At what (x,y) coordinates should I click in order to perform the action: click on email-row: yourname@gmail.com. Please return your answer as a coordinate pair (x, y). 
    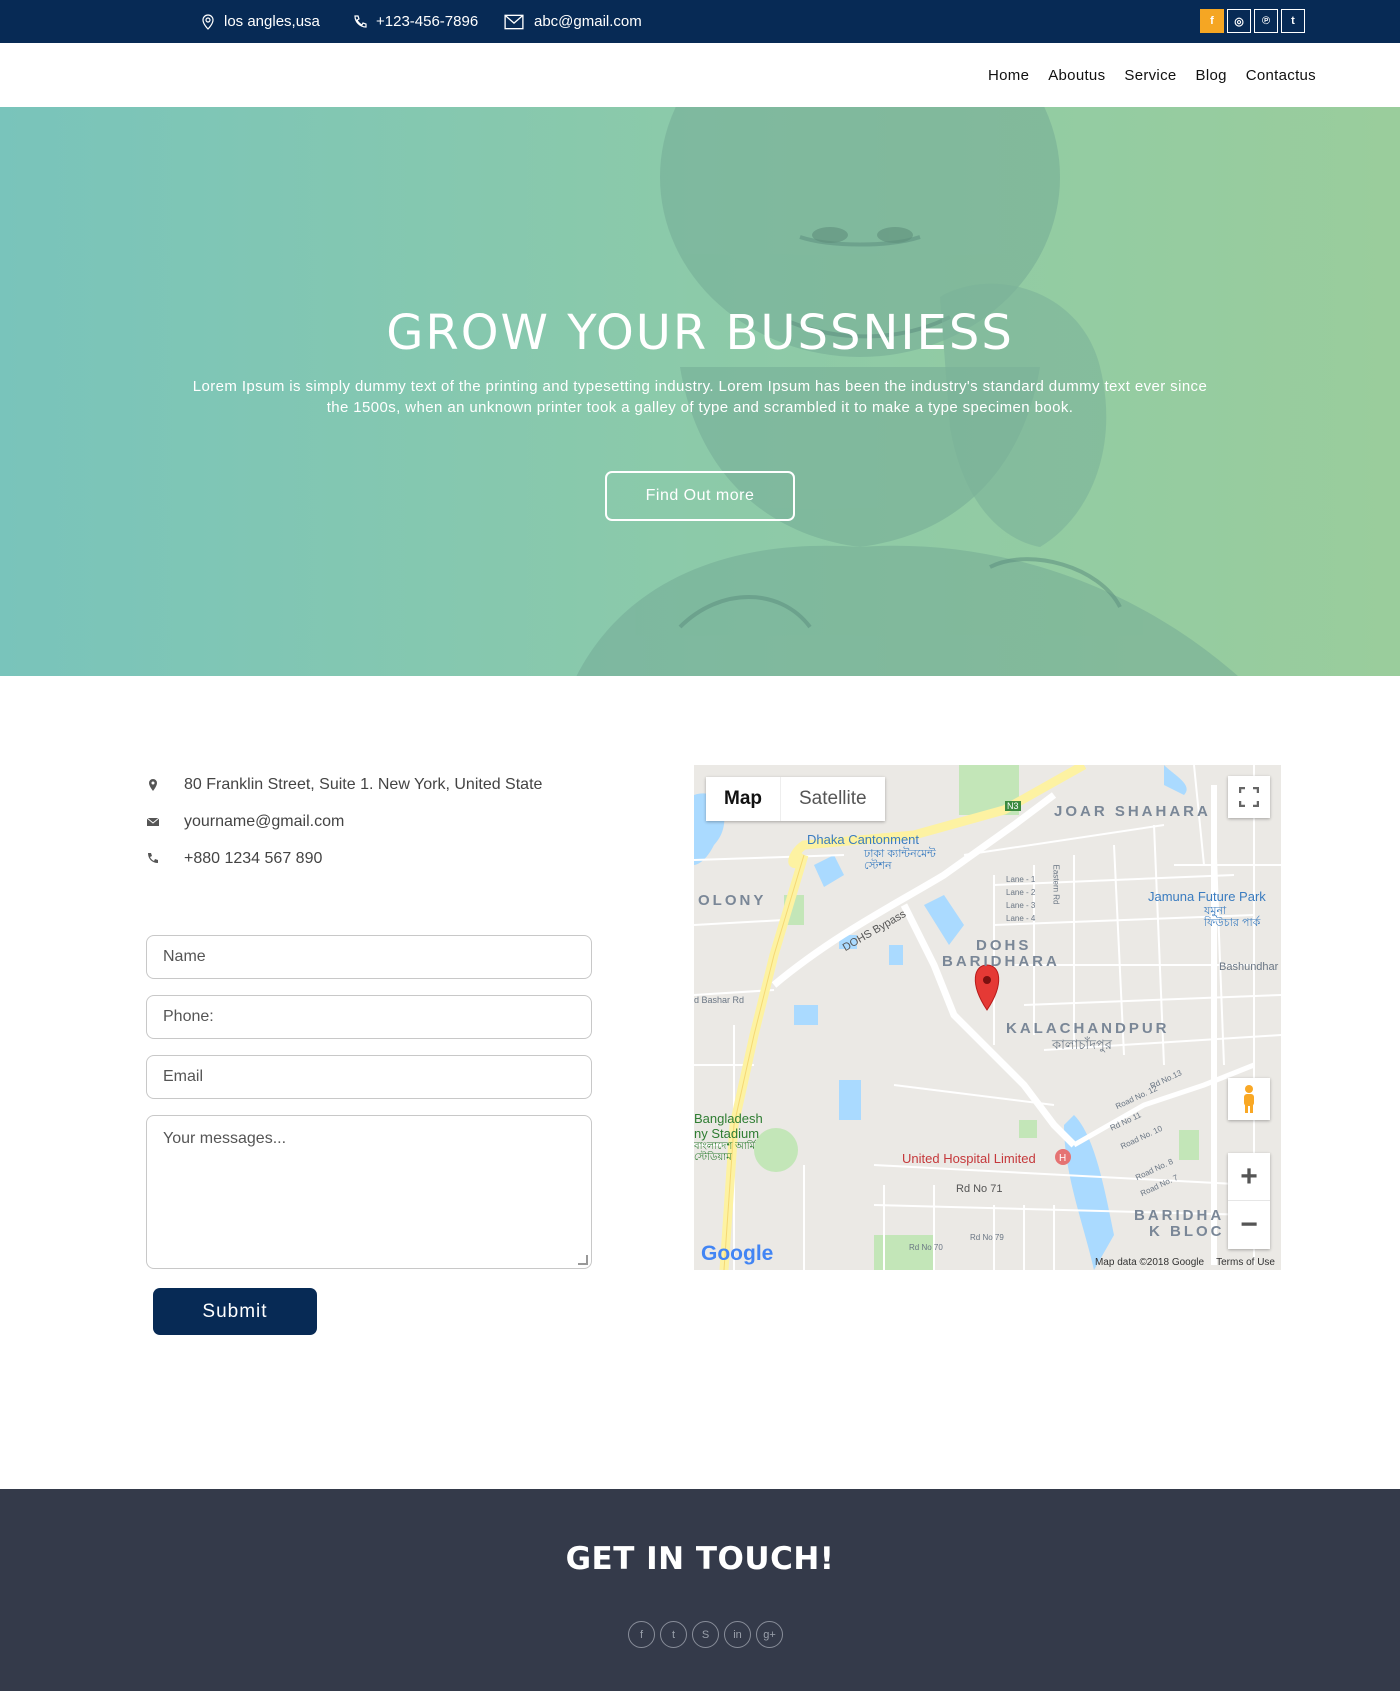
    Looking at the image, I should click on (344, 821).